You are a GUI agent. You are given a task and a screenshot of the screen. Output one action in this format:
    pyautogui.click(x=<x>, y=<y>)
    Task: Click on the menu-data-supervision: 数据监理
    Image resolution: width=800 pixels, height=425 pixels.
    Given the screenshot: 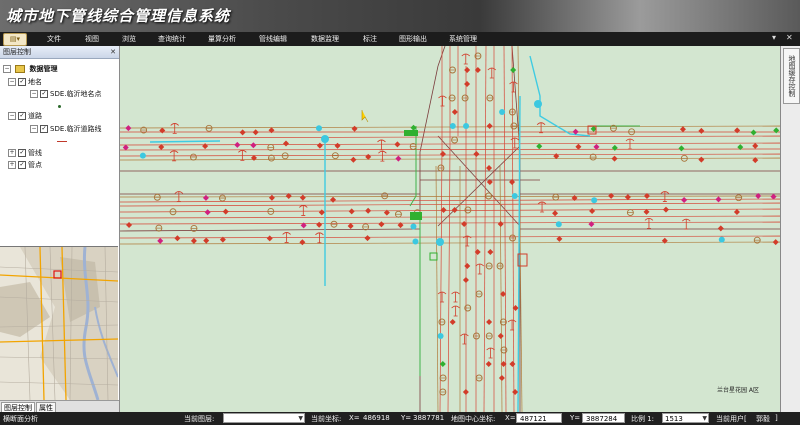 What is the action you would take?
    pyautogui.click(x=325, y=39)
    